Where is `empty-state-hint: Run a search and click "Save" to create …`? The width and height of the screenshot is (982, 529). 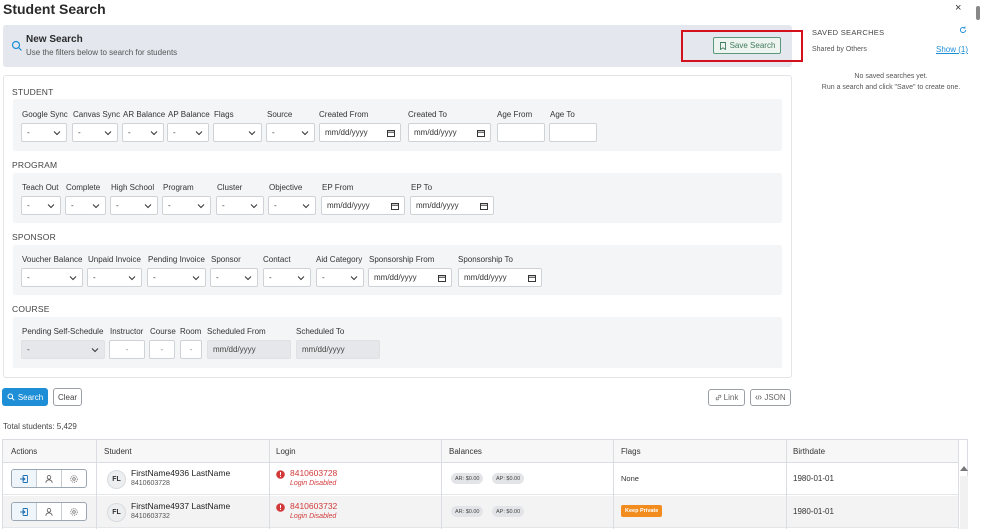
empty-state-hint: Run a search and click "Save" to create … is located at coordinates (891, 87).